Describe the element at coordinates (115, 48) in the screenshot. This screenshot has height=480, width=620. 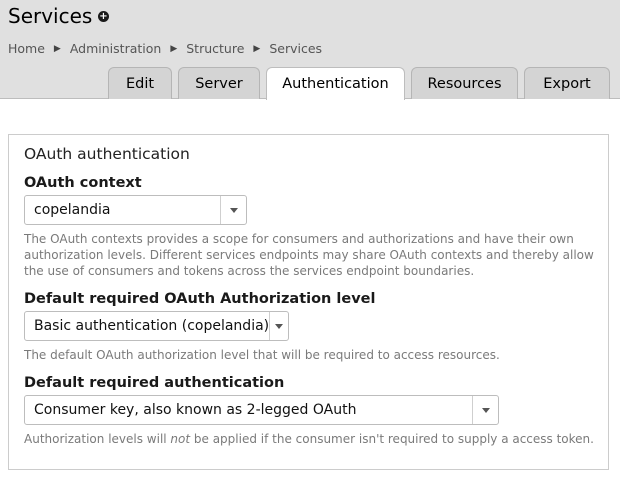
I see `breadcrumb-administration: Administration` at that location.